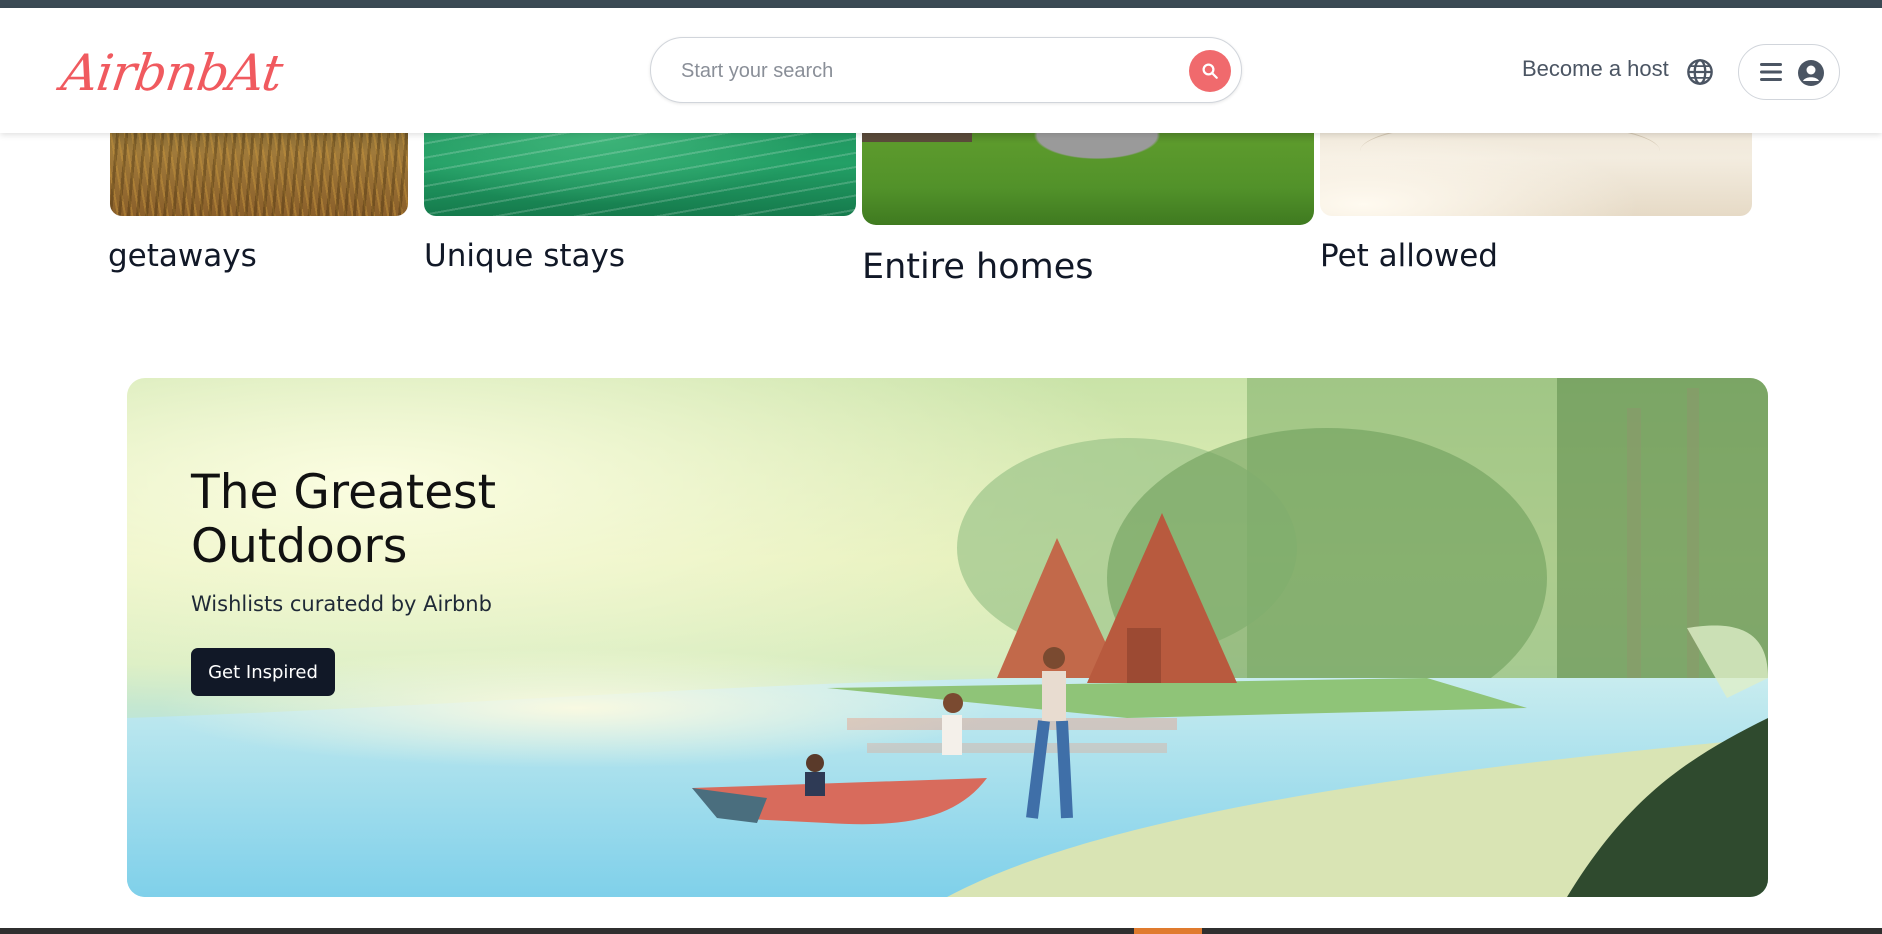 This screenshot has height=934, width=1882. I want to click on search-icon, so click(1210, 71).